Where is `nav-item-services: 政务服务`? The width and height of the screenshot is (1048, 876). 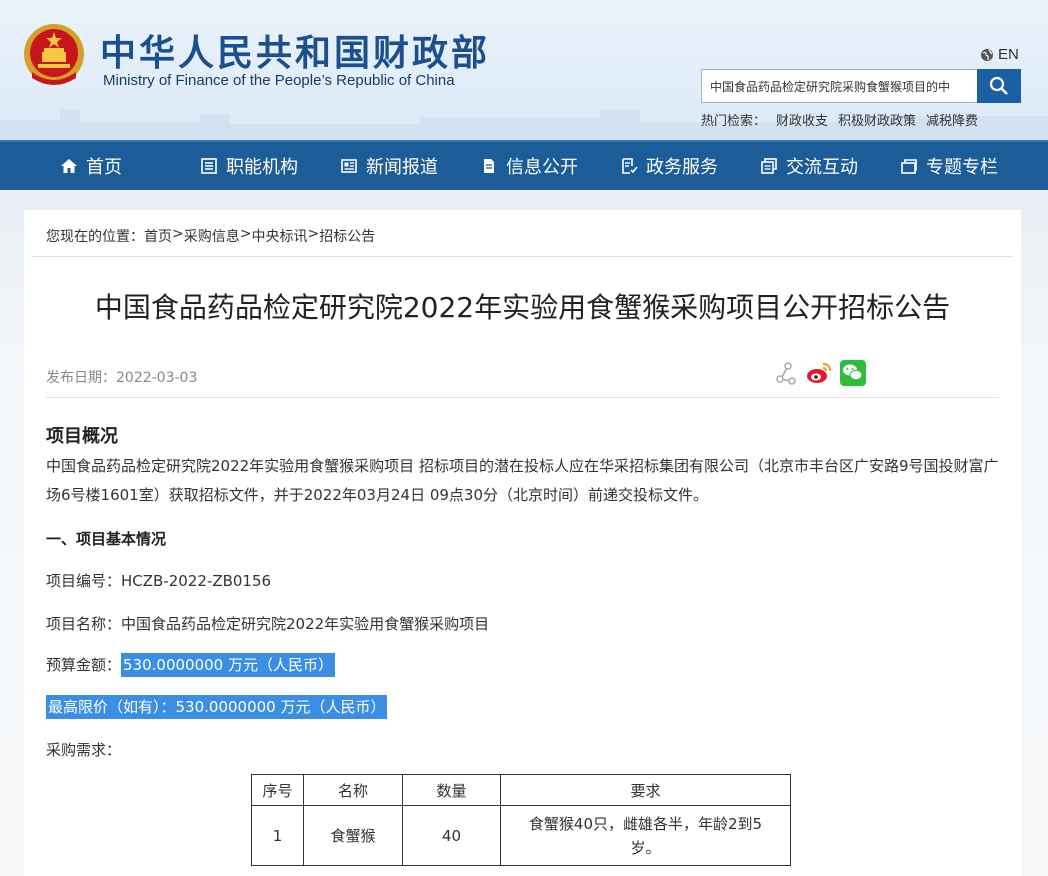 nav-item-services: 政务服务 is located at coordinates (690, 166).